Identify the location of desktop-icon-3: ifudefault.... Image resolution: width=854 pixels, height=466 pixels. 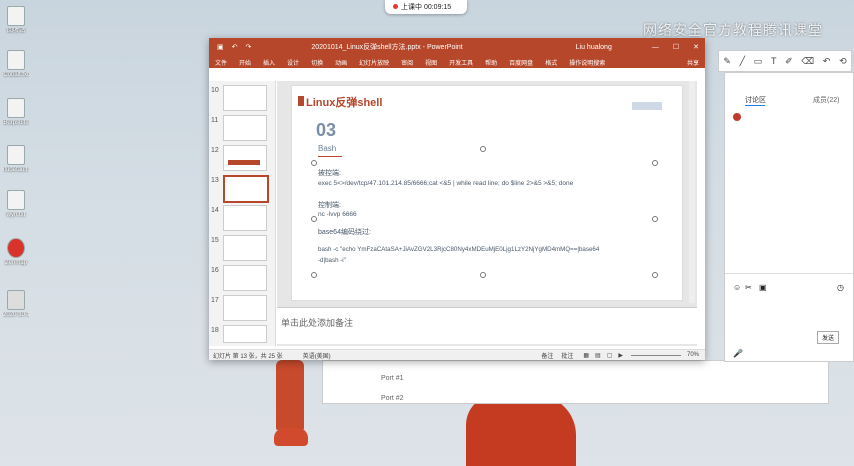
(16, 159).